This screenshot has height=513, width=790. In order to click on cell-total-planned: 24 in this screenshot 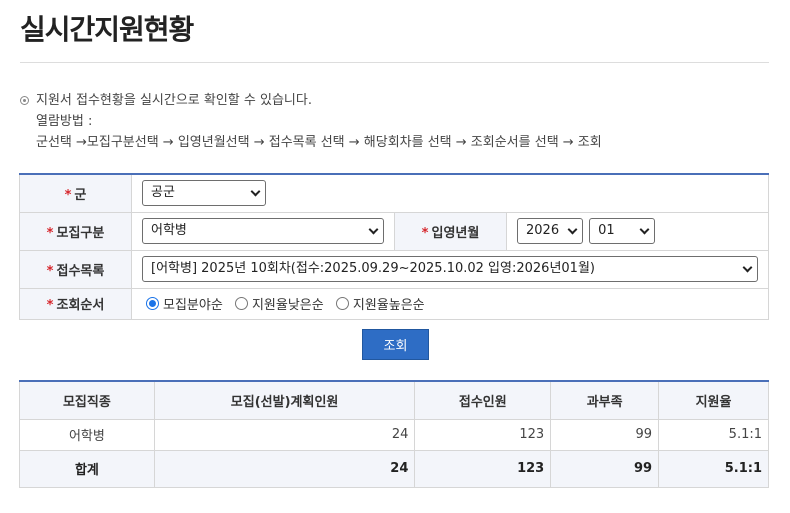, I will do `click(284, 468)`.